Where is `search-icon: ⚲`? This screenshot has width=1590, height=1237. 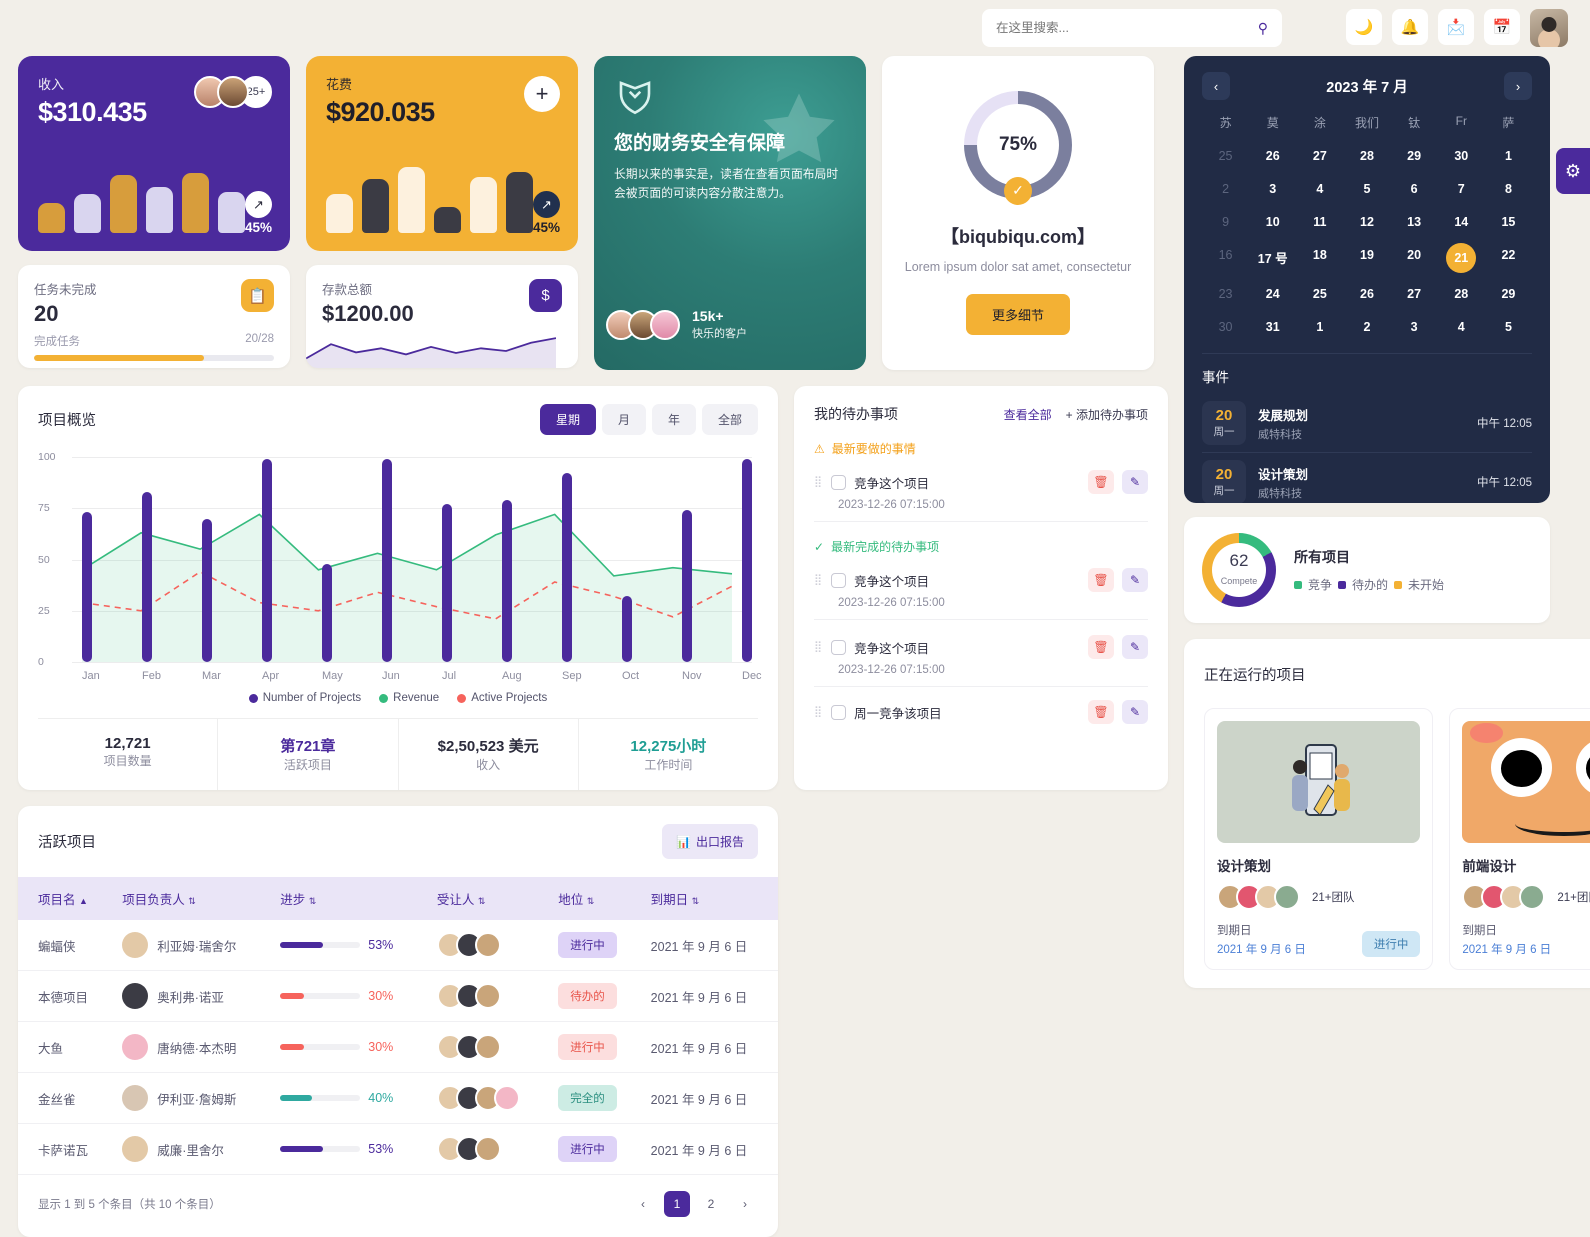 search-icon: ⚲ is located at coordinates (1263, 28).